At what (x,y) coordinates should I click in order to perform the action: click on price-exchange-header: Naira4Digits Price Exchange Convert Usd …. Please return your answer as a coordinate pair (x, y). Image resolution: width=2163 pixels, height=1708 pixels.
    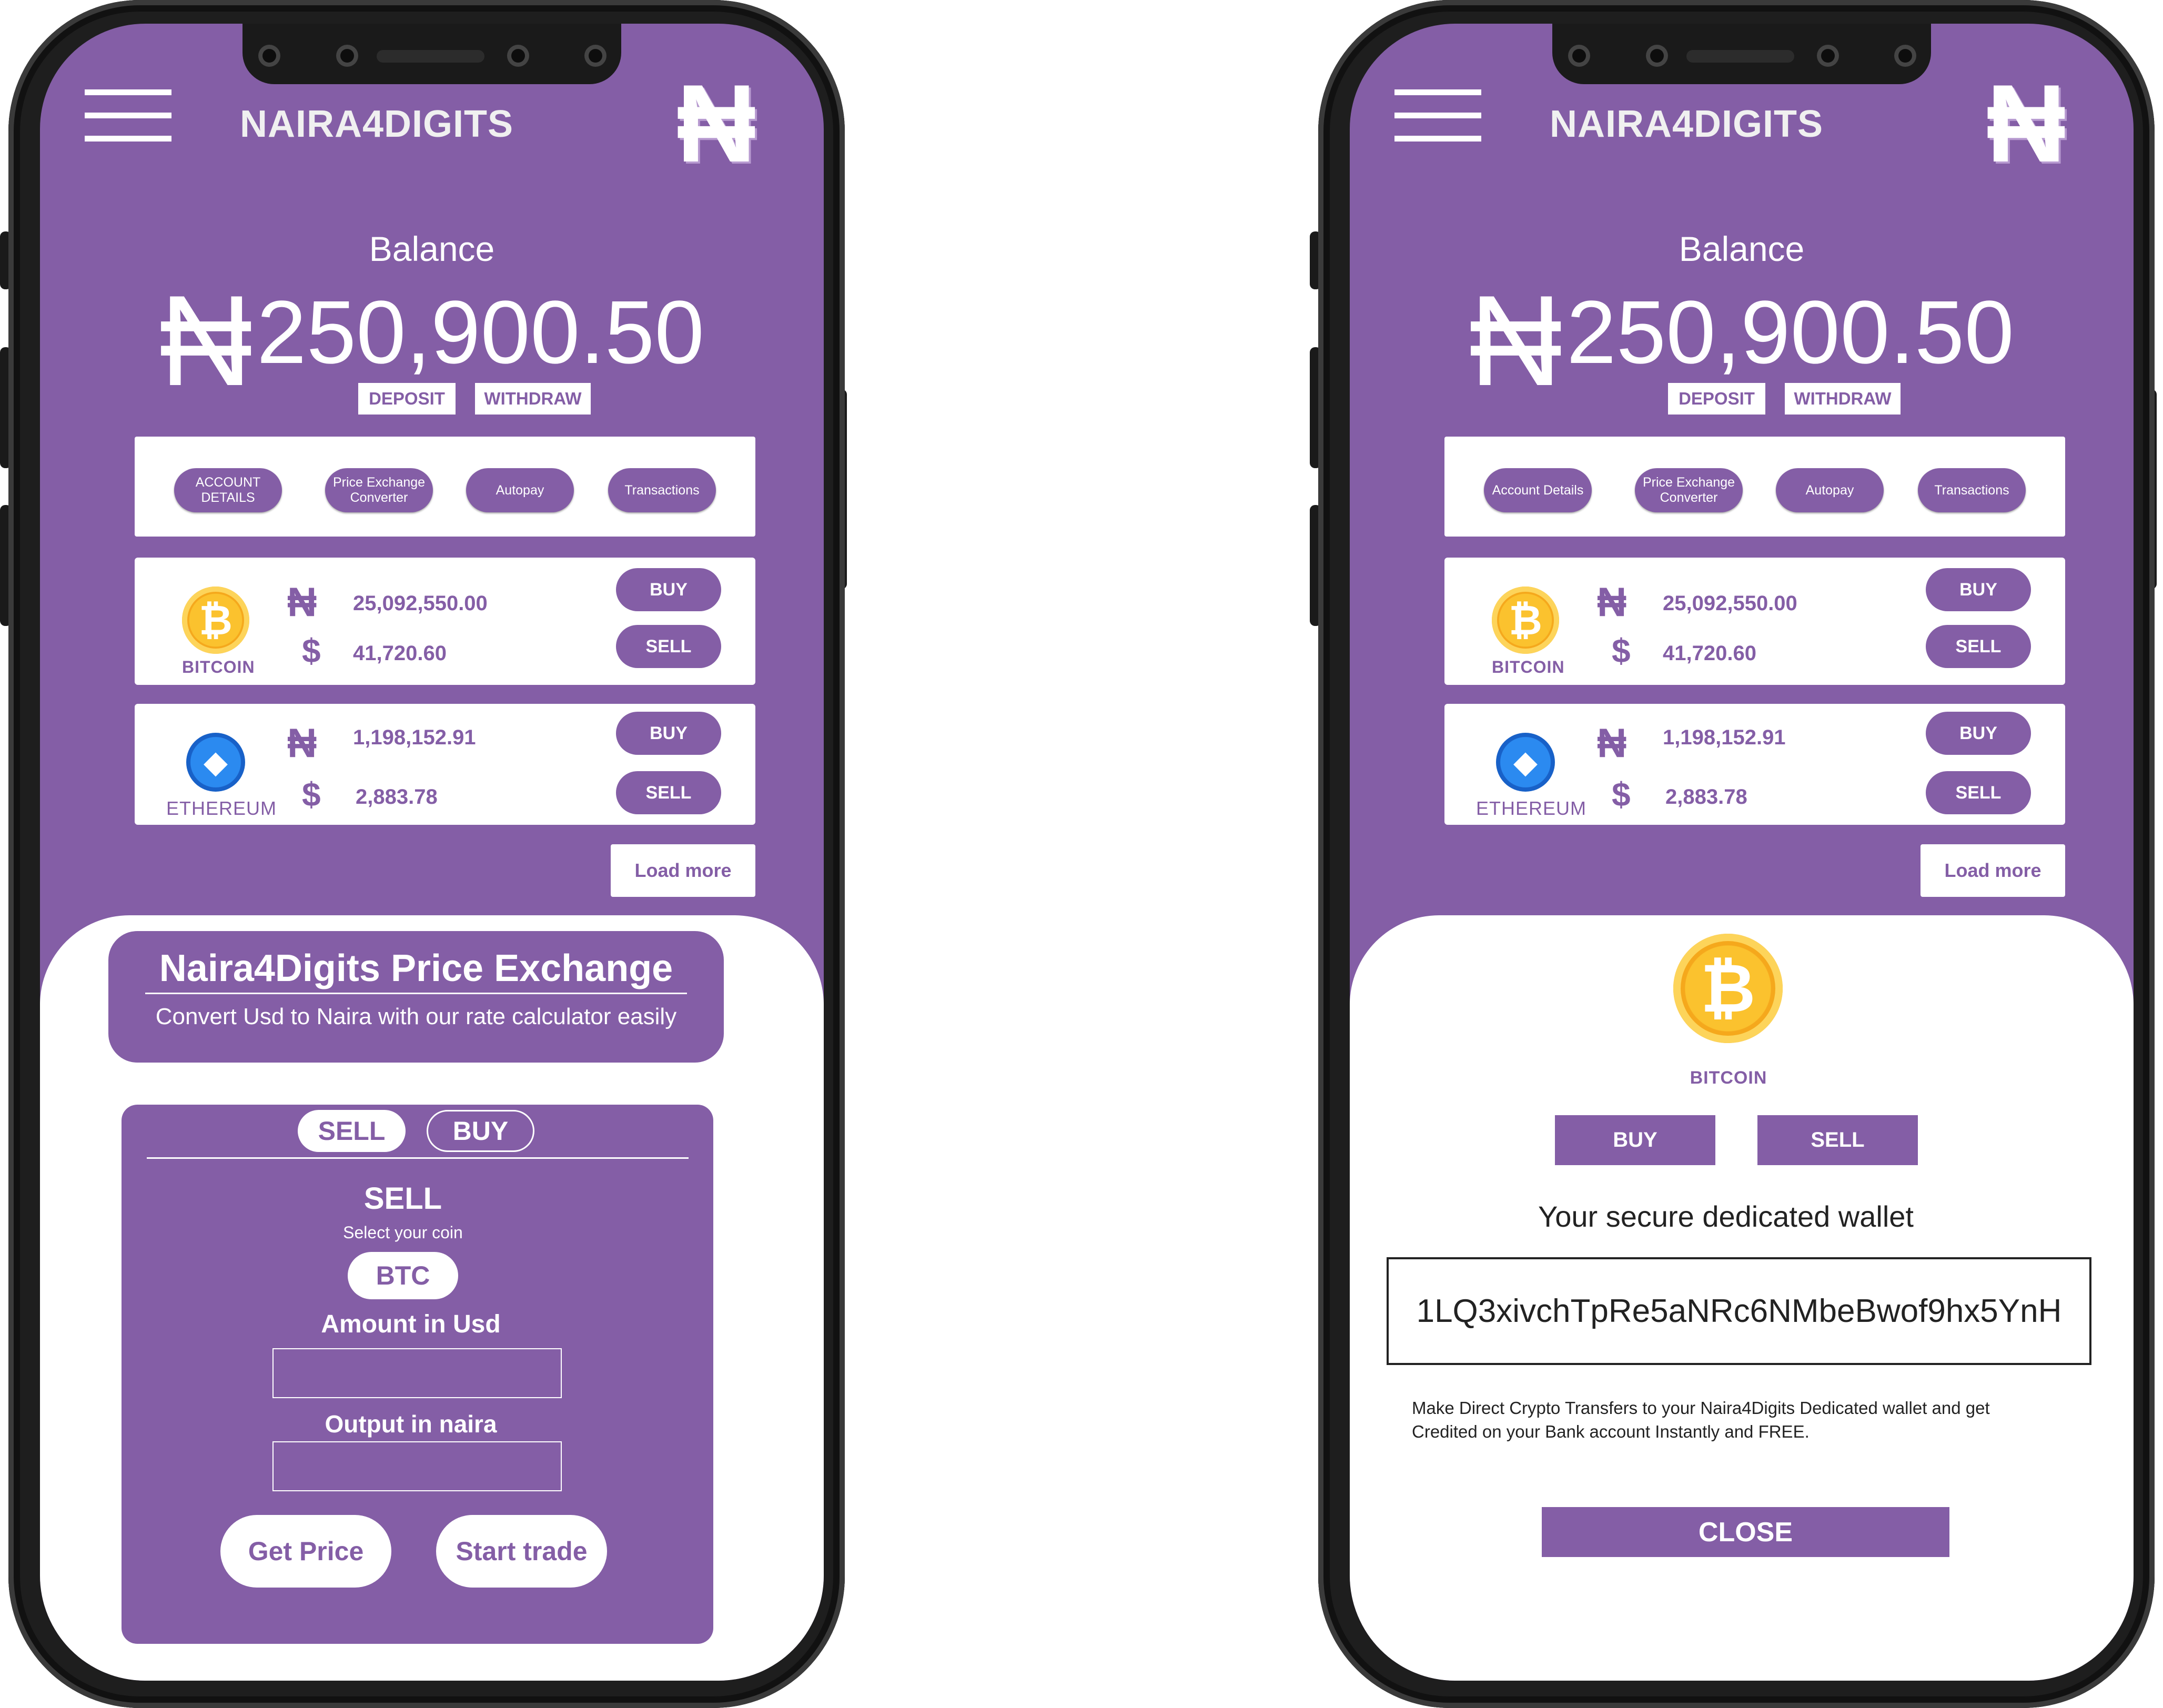
    Looking at the image, I should click on (416, 997).